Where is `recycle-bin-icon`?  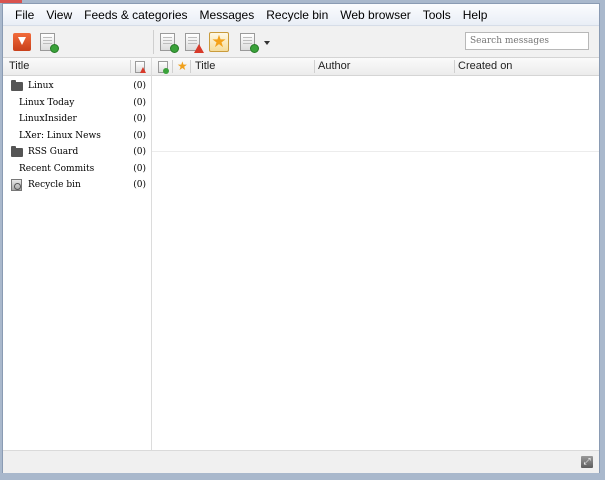
recycle-bin-icon is located at coordinates (16, 185).